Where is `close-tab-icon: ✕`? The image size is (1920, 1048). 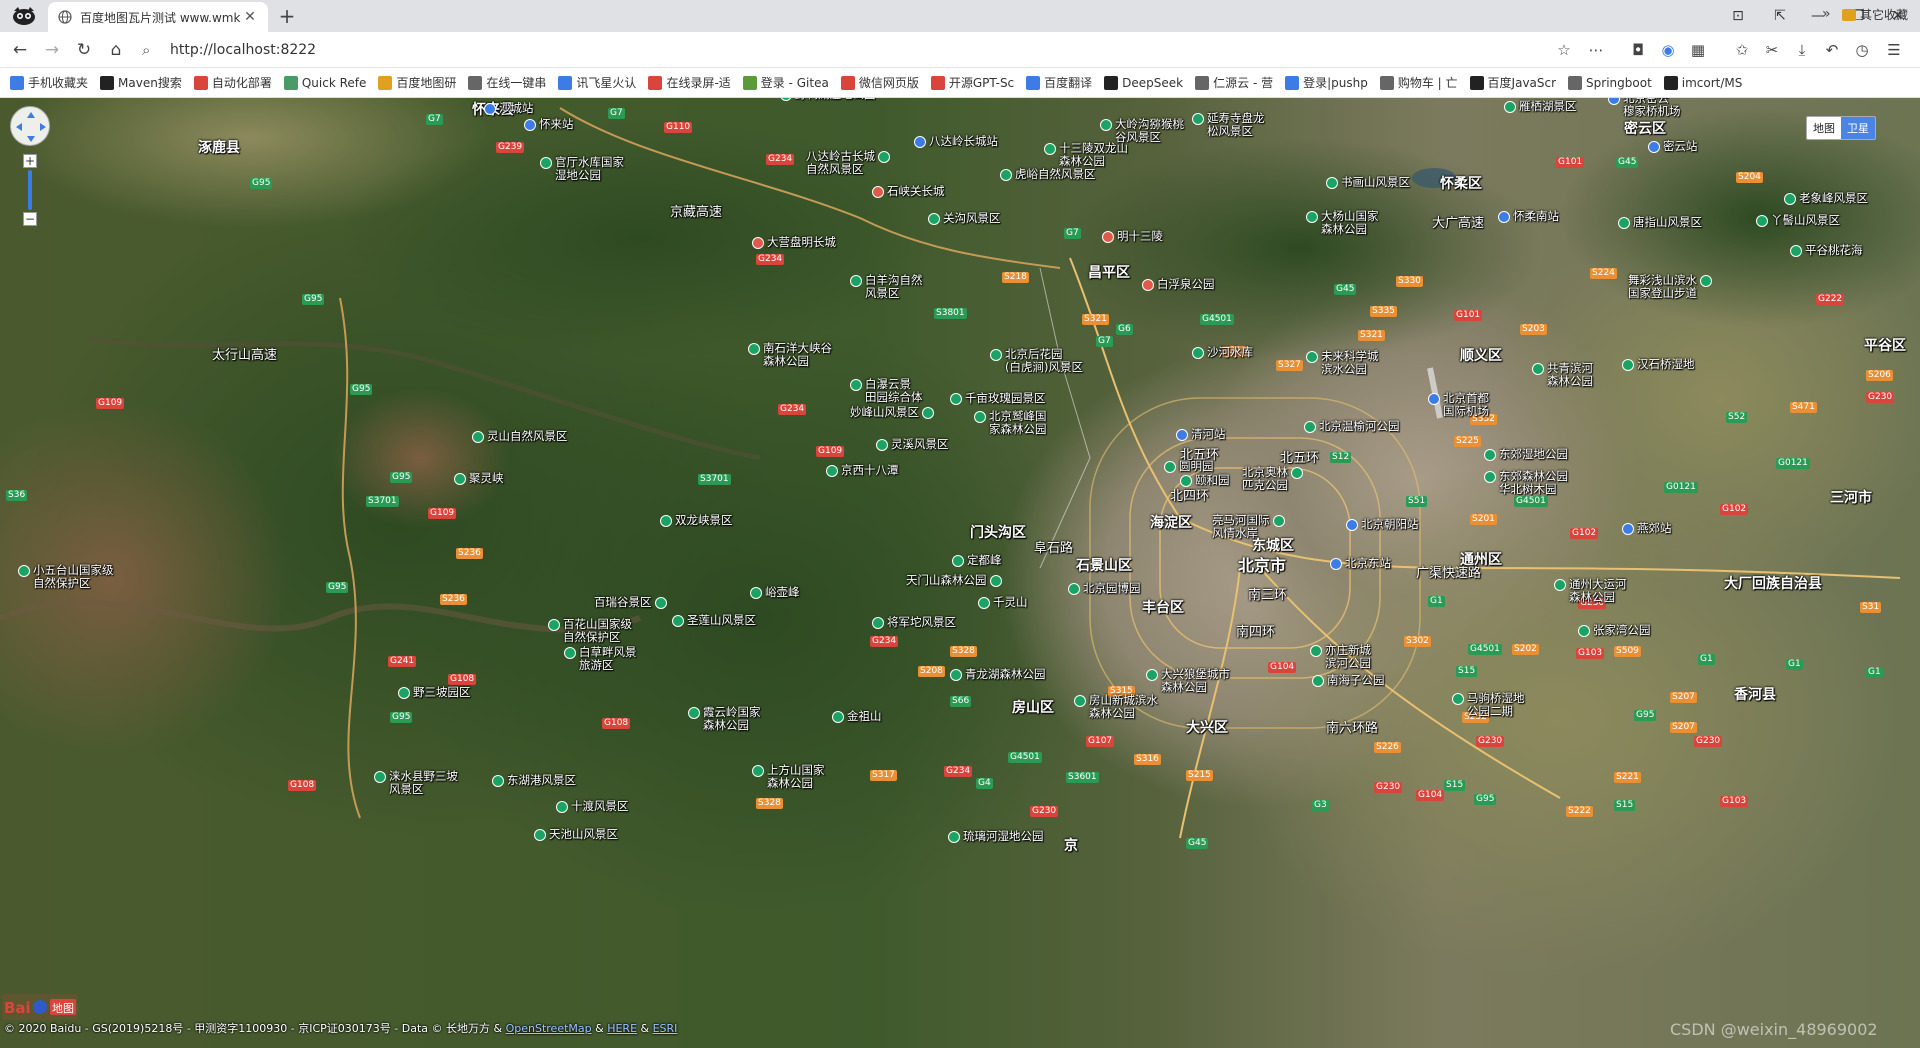
close-tab-icon: ✕ is located at coordinates (250, 17).